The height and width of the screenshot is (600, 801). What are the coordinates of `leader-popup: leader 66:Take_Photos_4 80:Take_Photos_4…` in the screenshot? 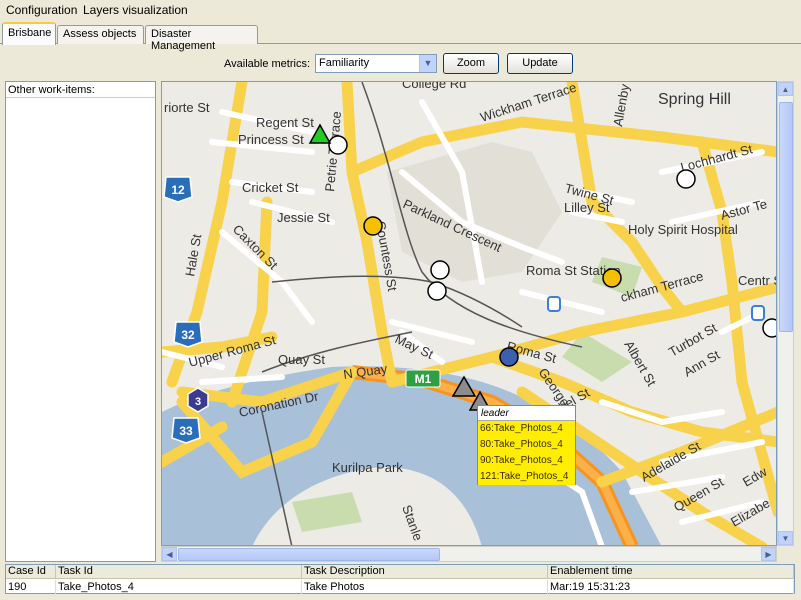 It's located at (526, 445).